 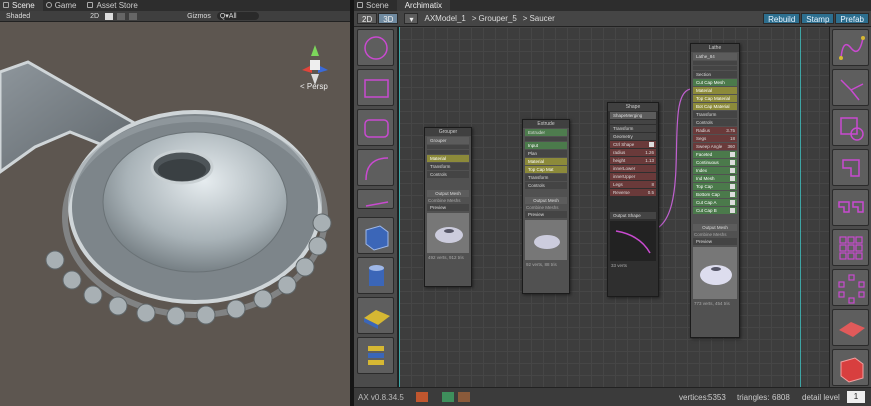 What do you see at coordinates (633, 144) in the screenshot?
I see `param-row: Ctrl Shape` at bounding box center [633, 144].